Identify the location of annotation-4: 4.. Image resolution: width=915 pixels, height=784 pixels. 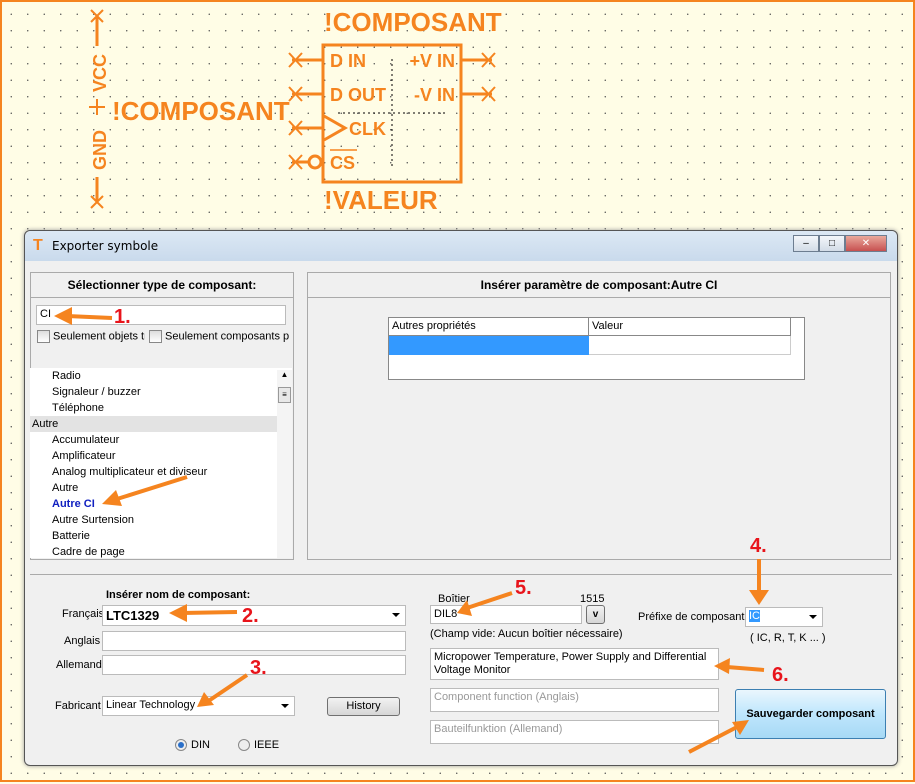
(758, 546).